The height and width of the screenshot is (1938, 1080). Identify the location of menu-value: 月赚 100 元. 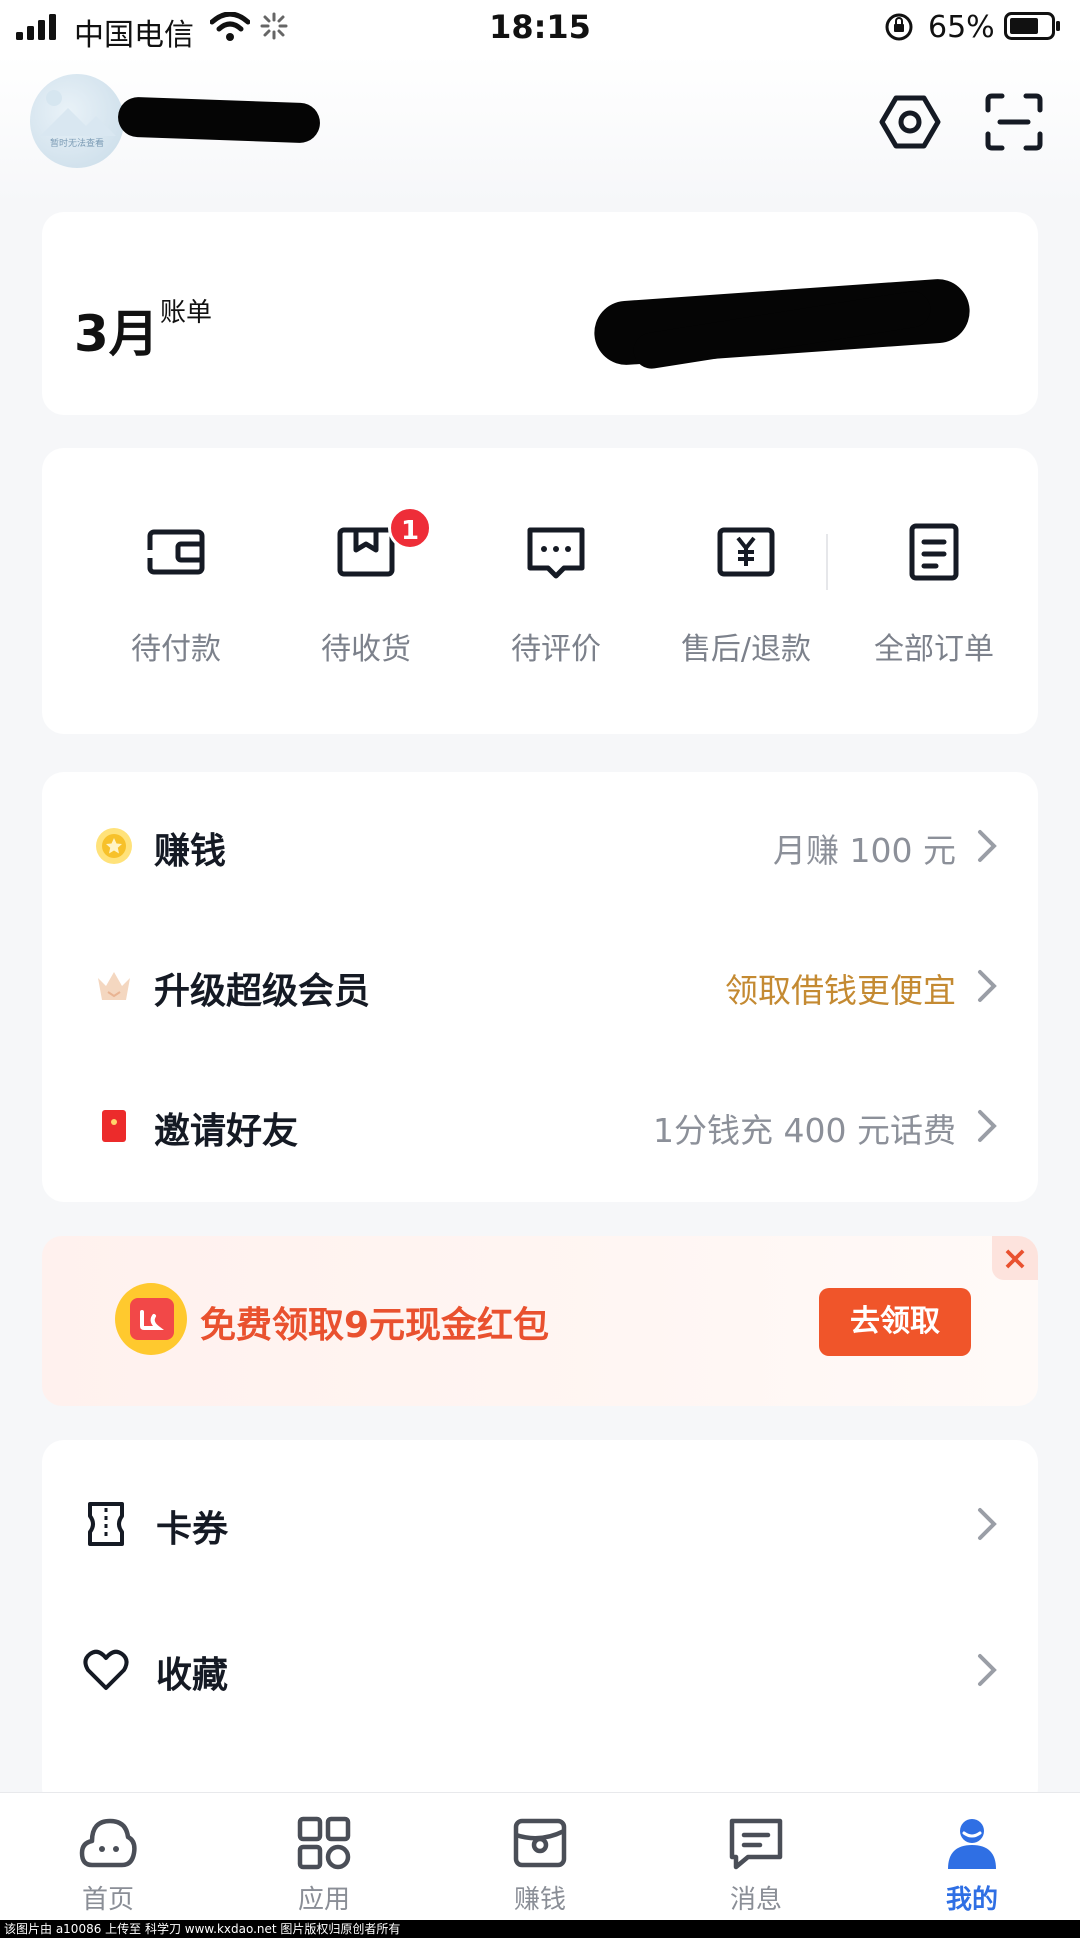
(864, 850).